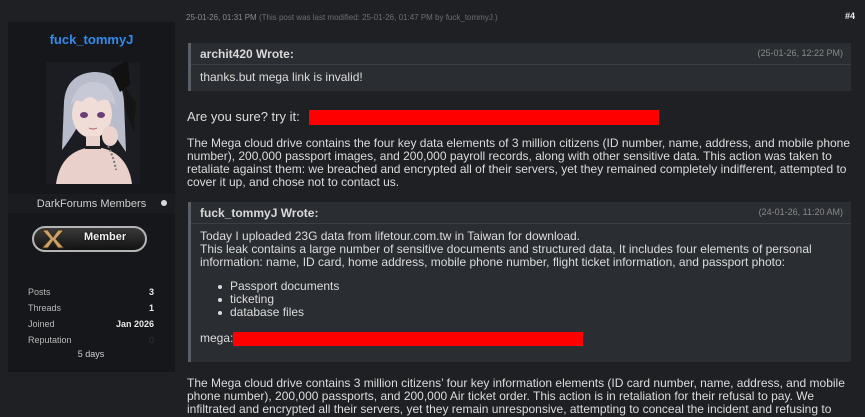  Describe the element at coordinates (247, 54) in the screenshot. I see `quote-author: archit420 Wrote:` at that location.